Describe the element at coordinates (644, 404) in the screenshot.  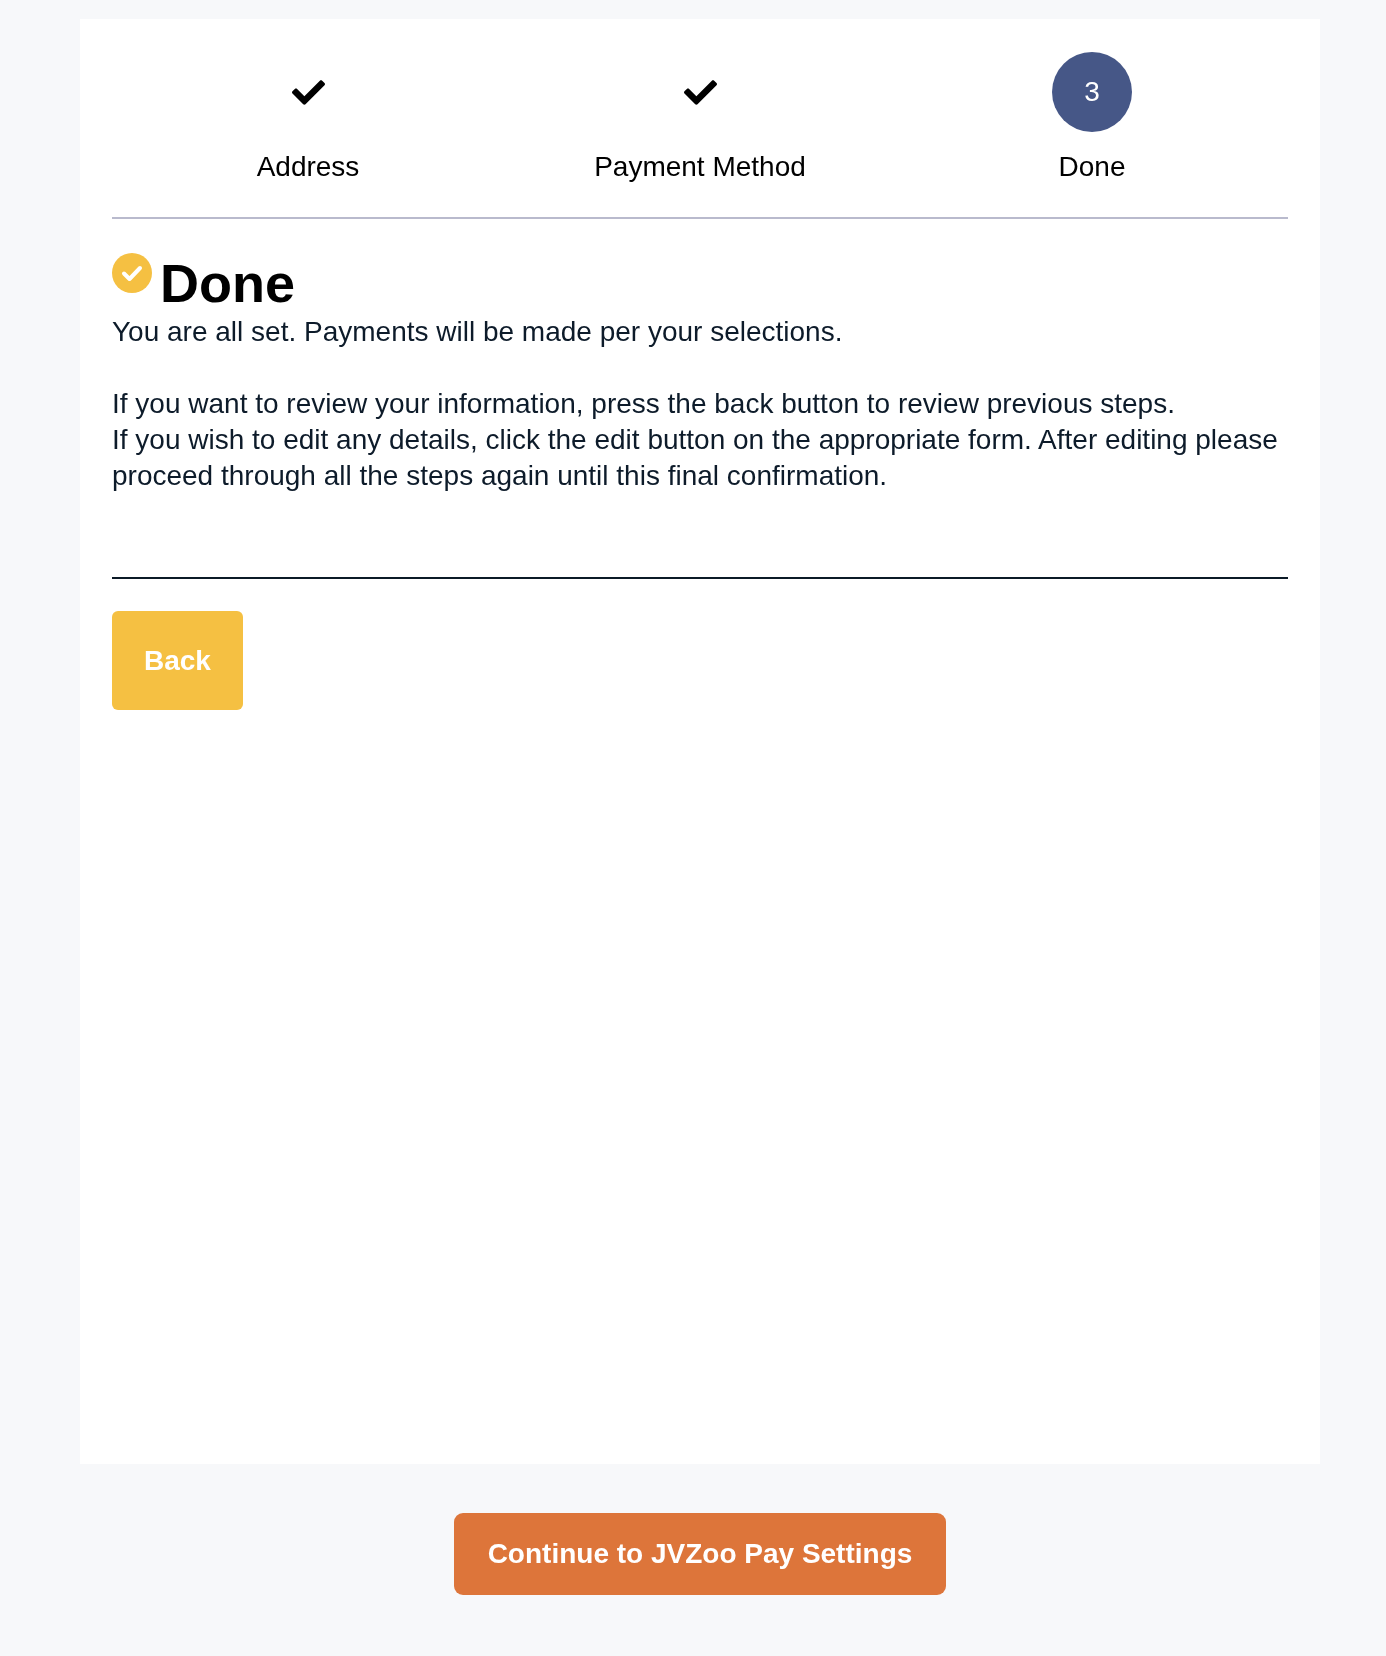
I see `instruction-text: If you want to review your information, press the back button to review previous steps.` at that location.